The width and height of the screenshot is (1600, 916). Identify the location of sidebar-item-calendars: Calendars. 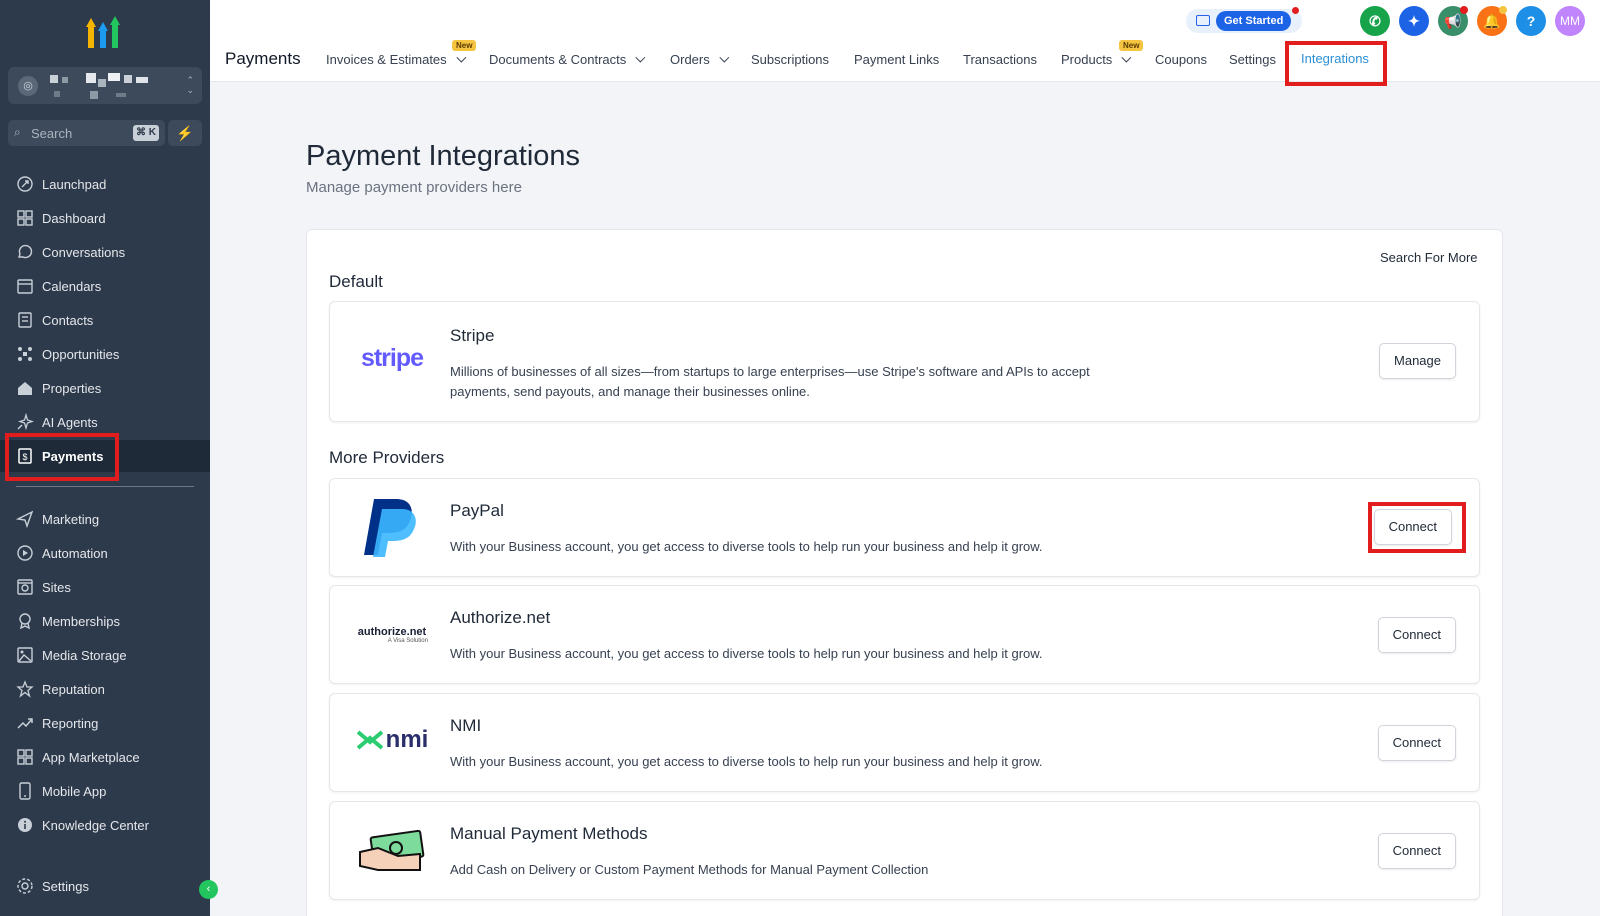
(105, 286).